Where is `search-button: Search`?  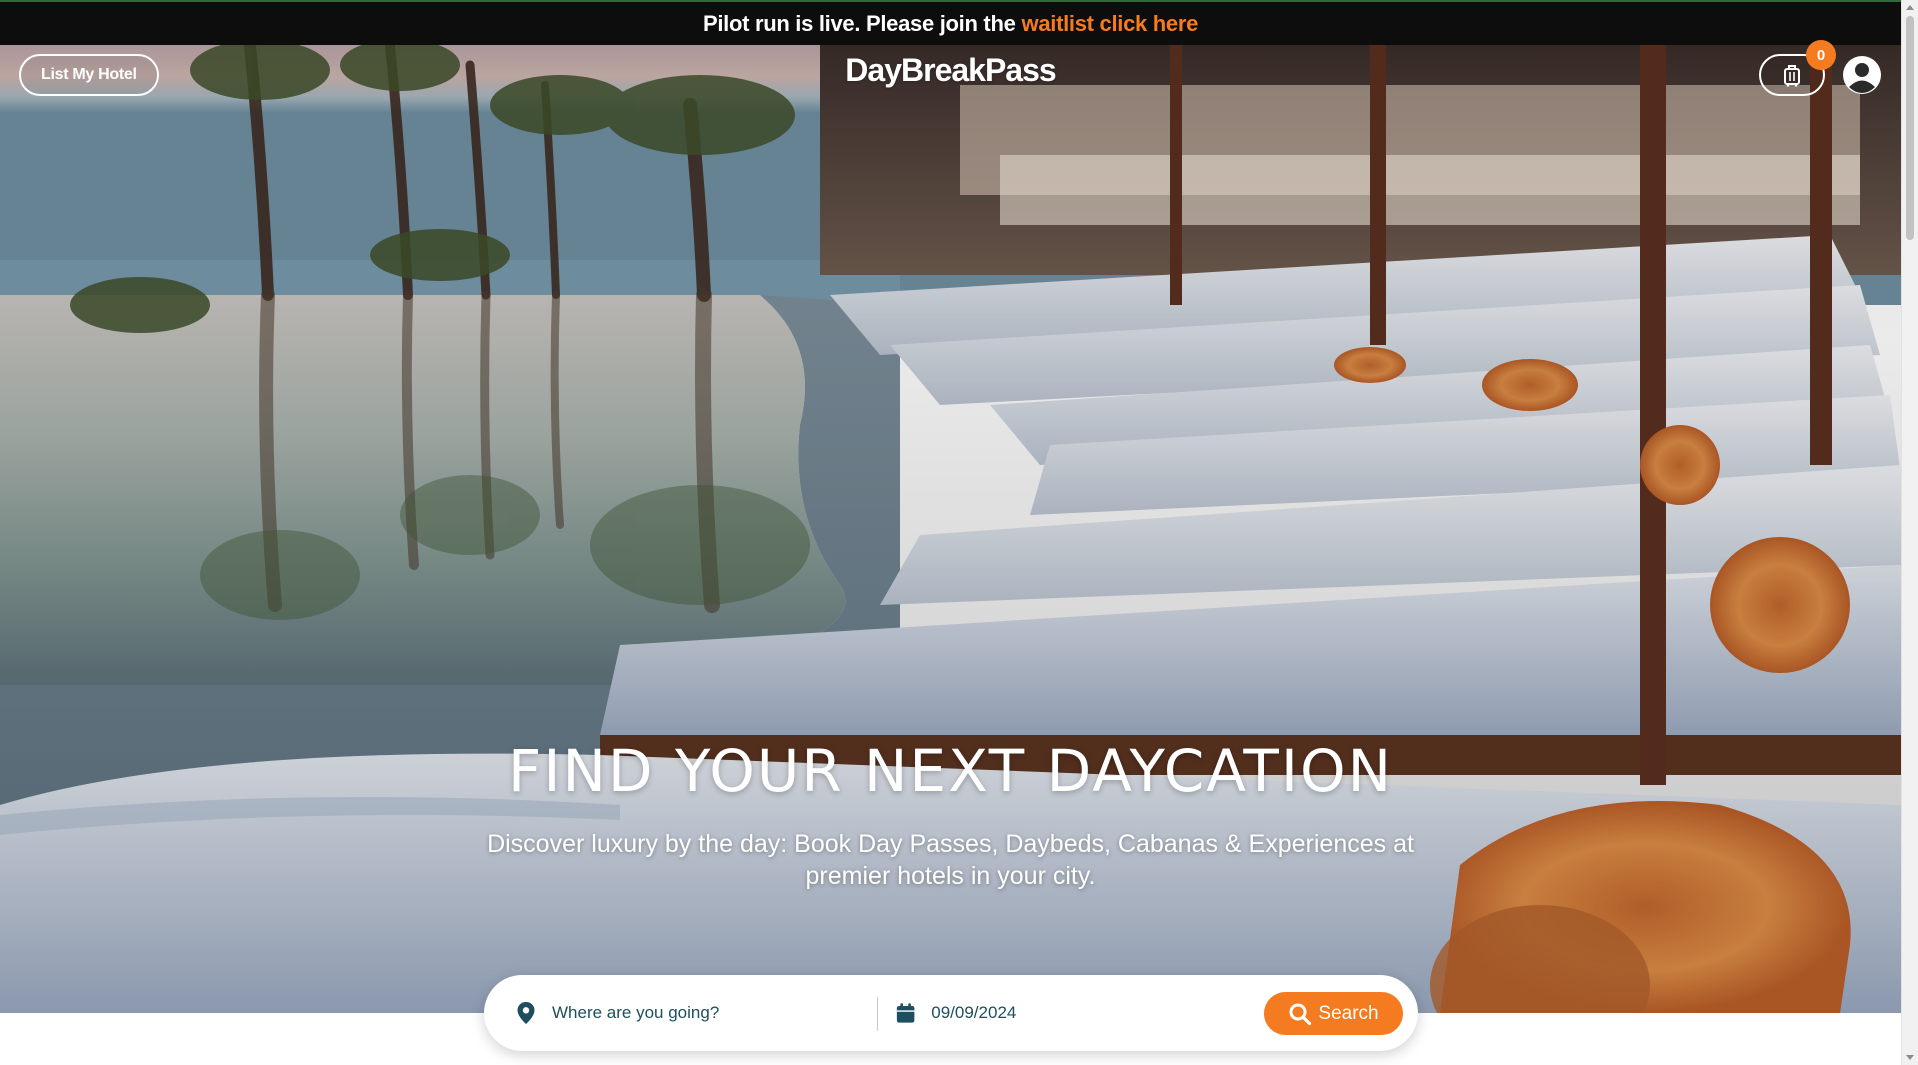 search-button: Search is located at coordinates (1333, 1013).